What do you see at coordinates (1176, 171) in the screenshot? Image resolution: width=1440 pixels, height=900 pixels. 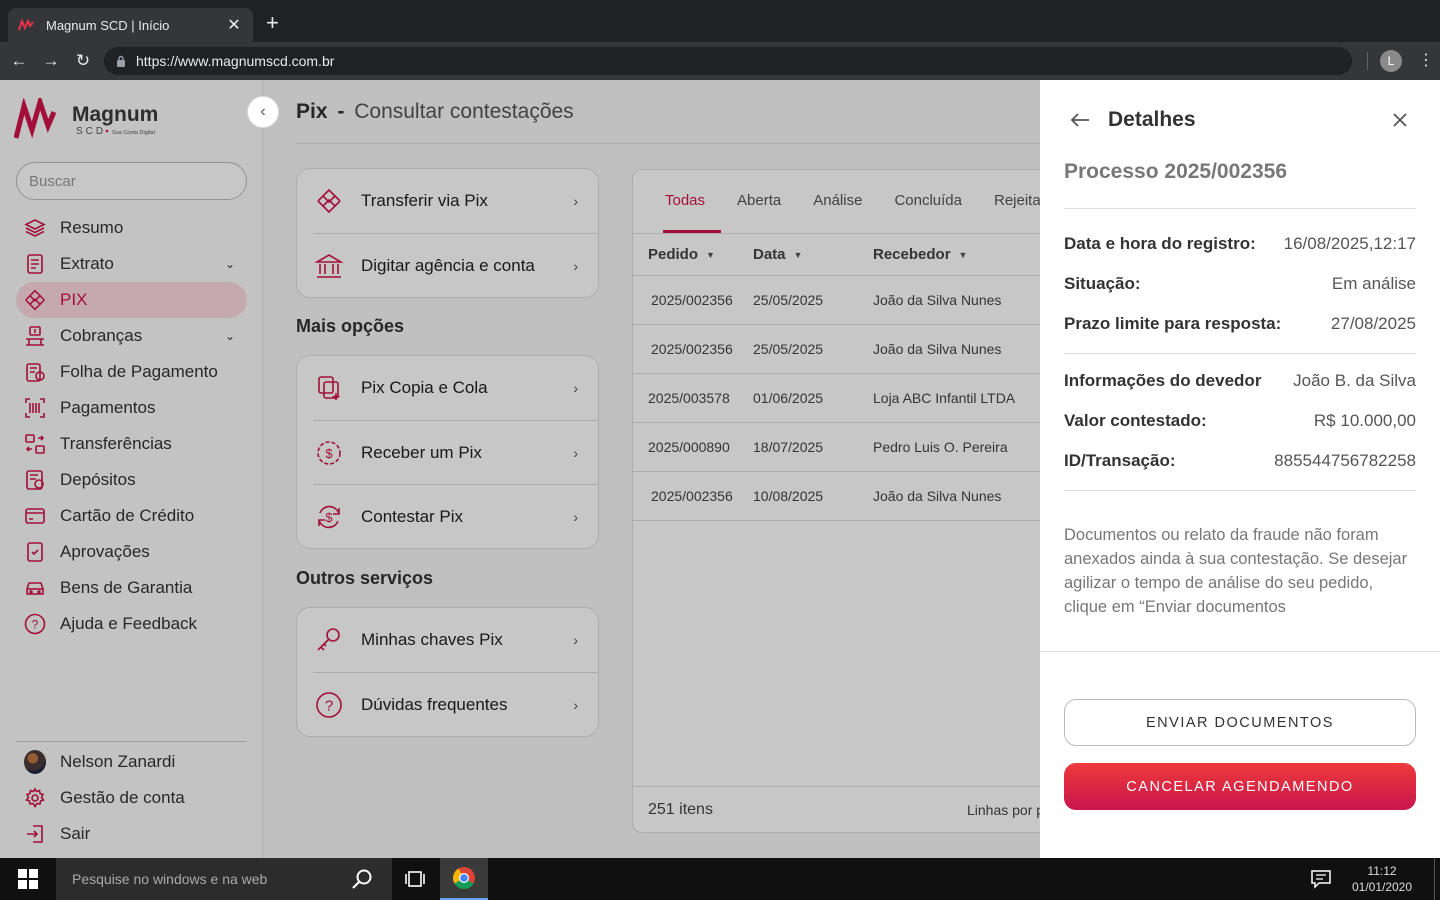 I see `process-number: Processo 2025/002356` at bounding box center [1176, 171].